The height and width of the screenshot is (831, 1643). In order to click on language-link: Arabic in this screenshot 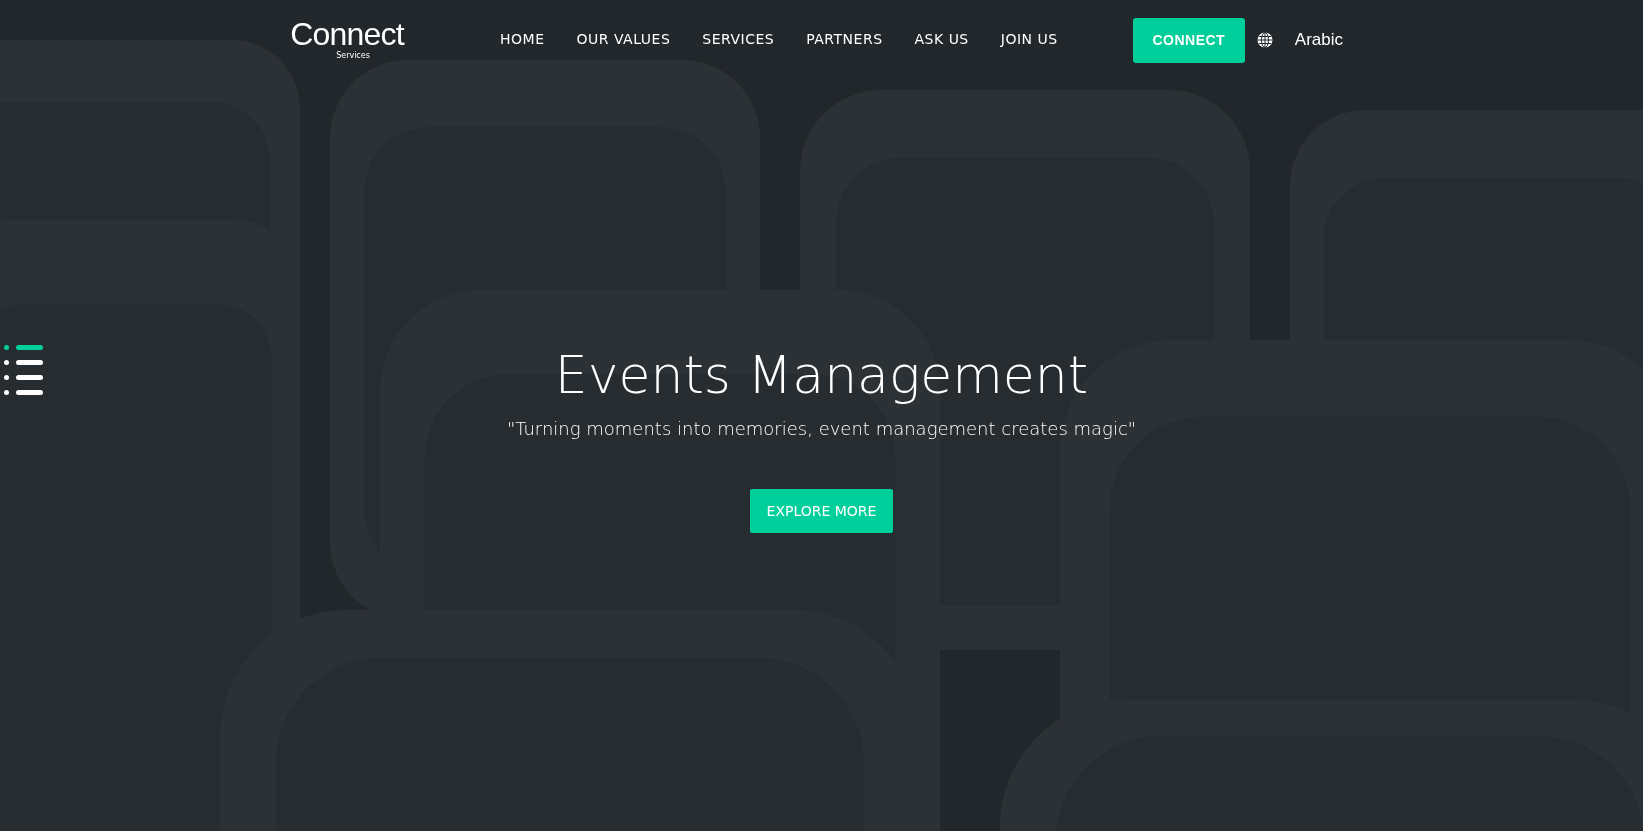, I will do `click(1318, 40)`.